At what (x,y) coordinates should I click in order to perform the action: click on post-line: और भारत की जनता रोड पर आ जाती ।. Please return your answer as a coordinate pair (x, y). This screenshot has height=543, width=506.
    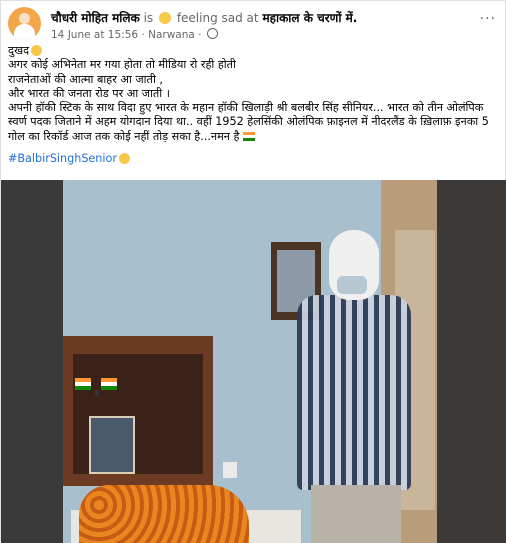
    Looking at the image, I should click on (89, 93).